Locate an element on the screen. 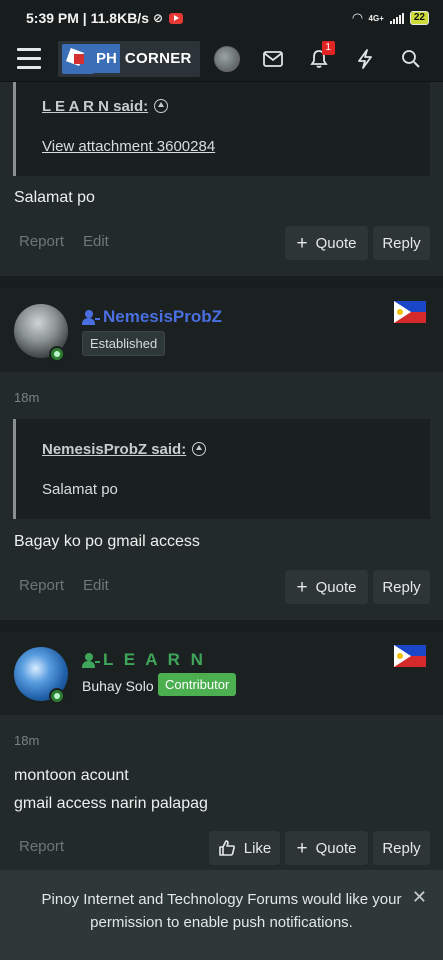 The height and width of the screenshot is (960, 443). post-user-header: NemesisProbZ Established is located at coordinates (221, 330).